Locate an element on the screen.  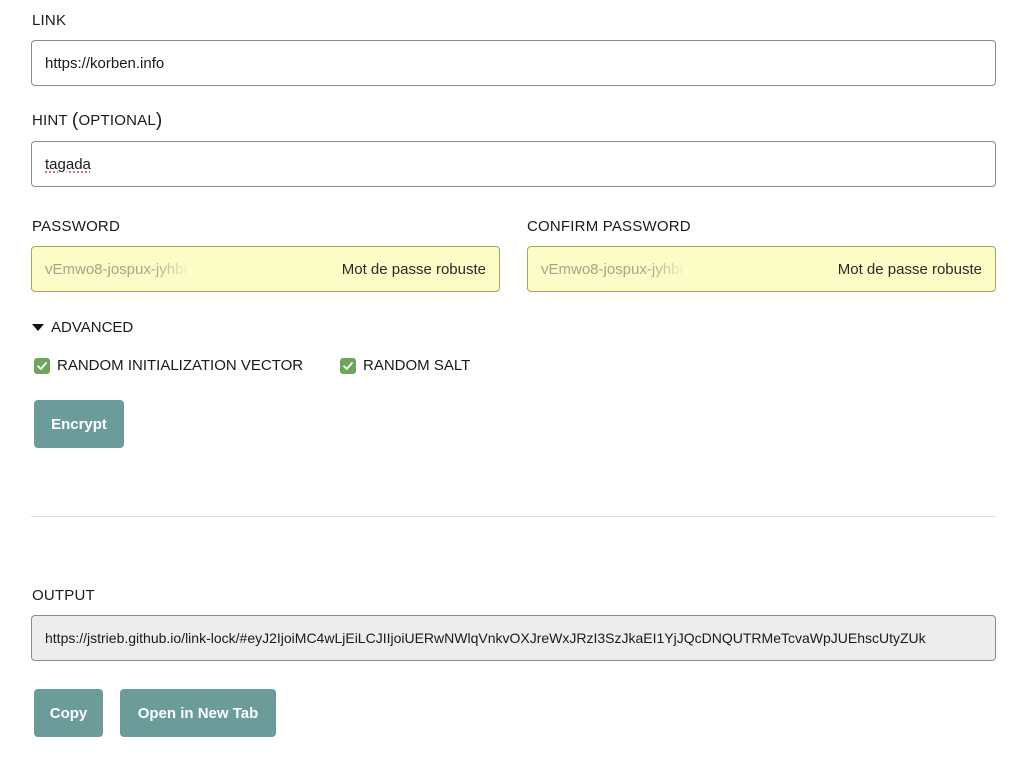
section-divider is located at coordinates (513, 516).